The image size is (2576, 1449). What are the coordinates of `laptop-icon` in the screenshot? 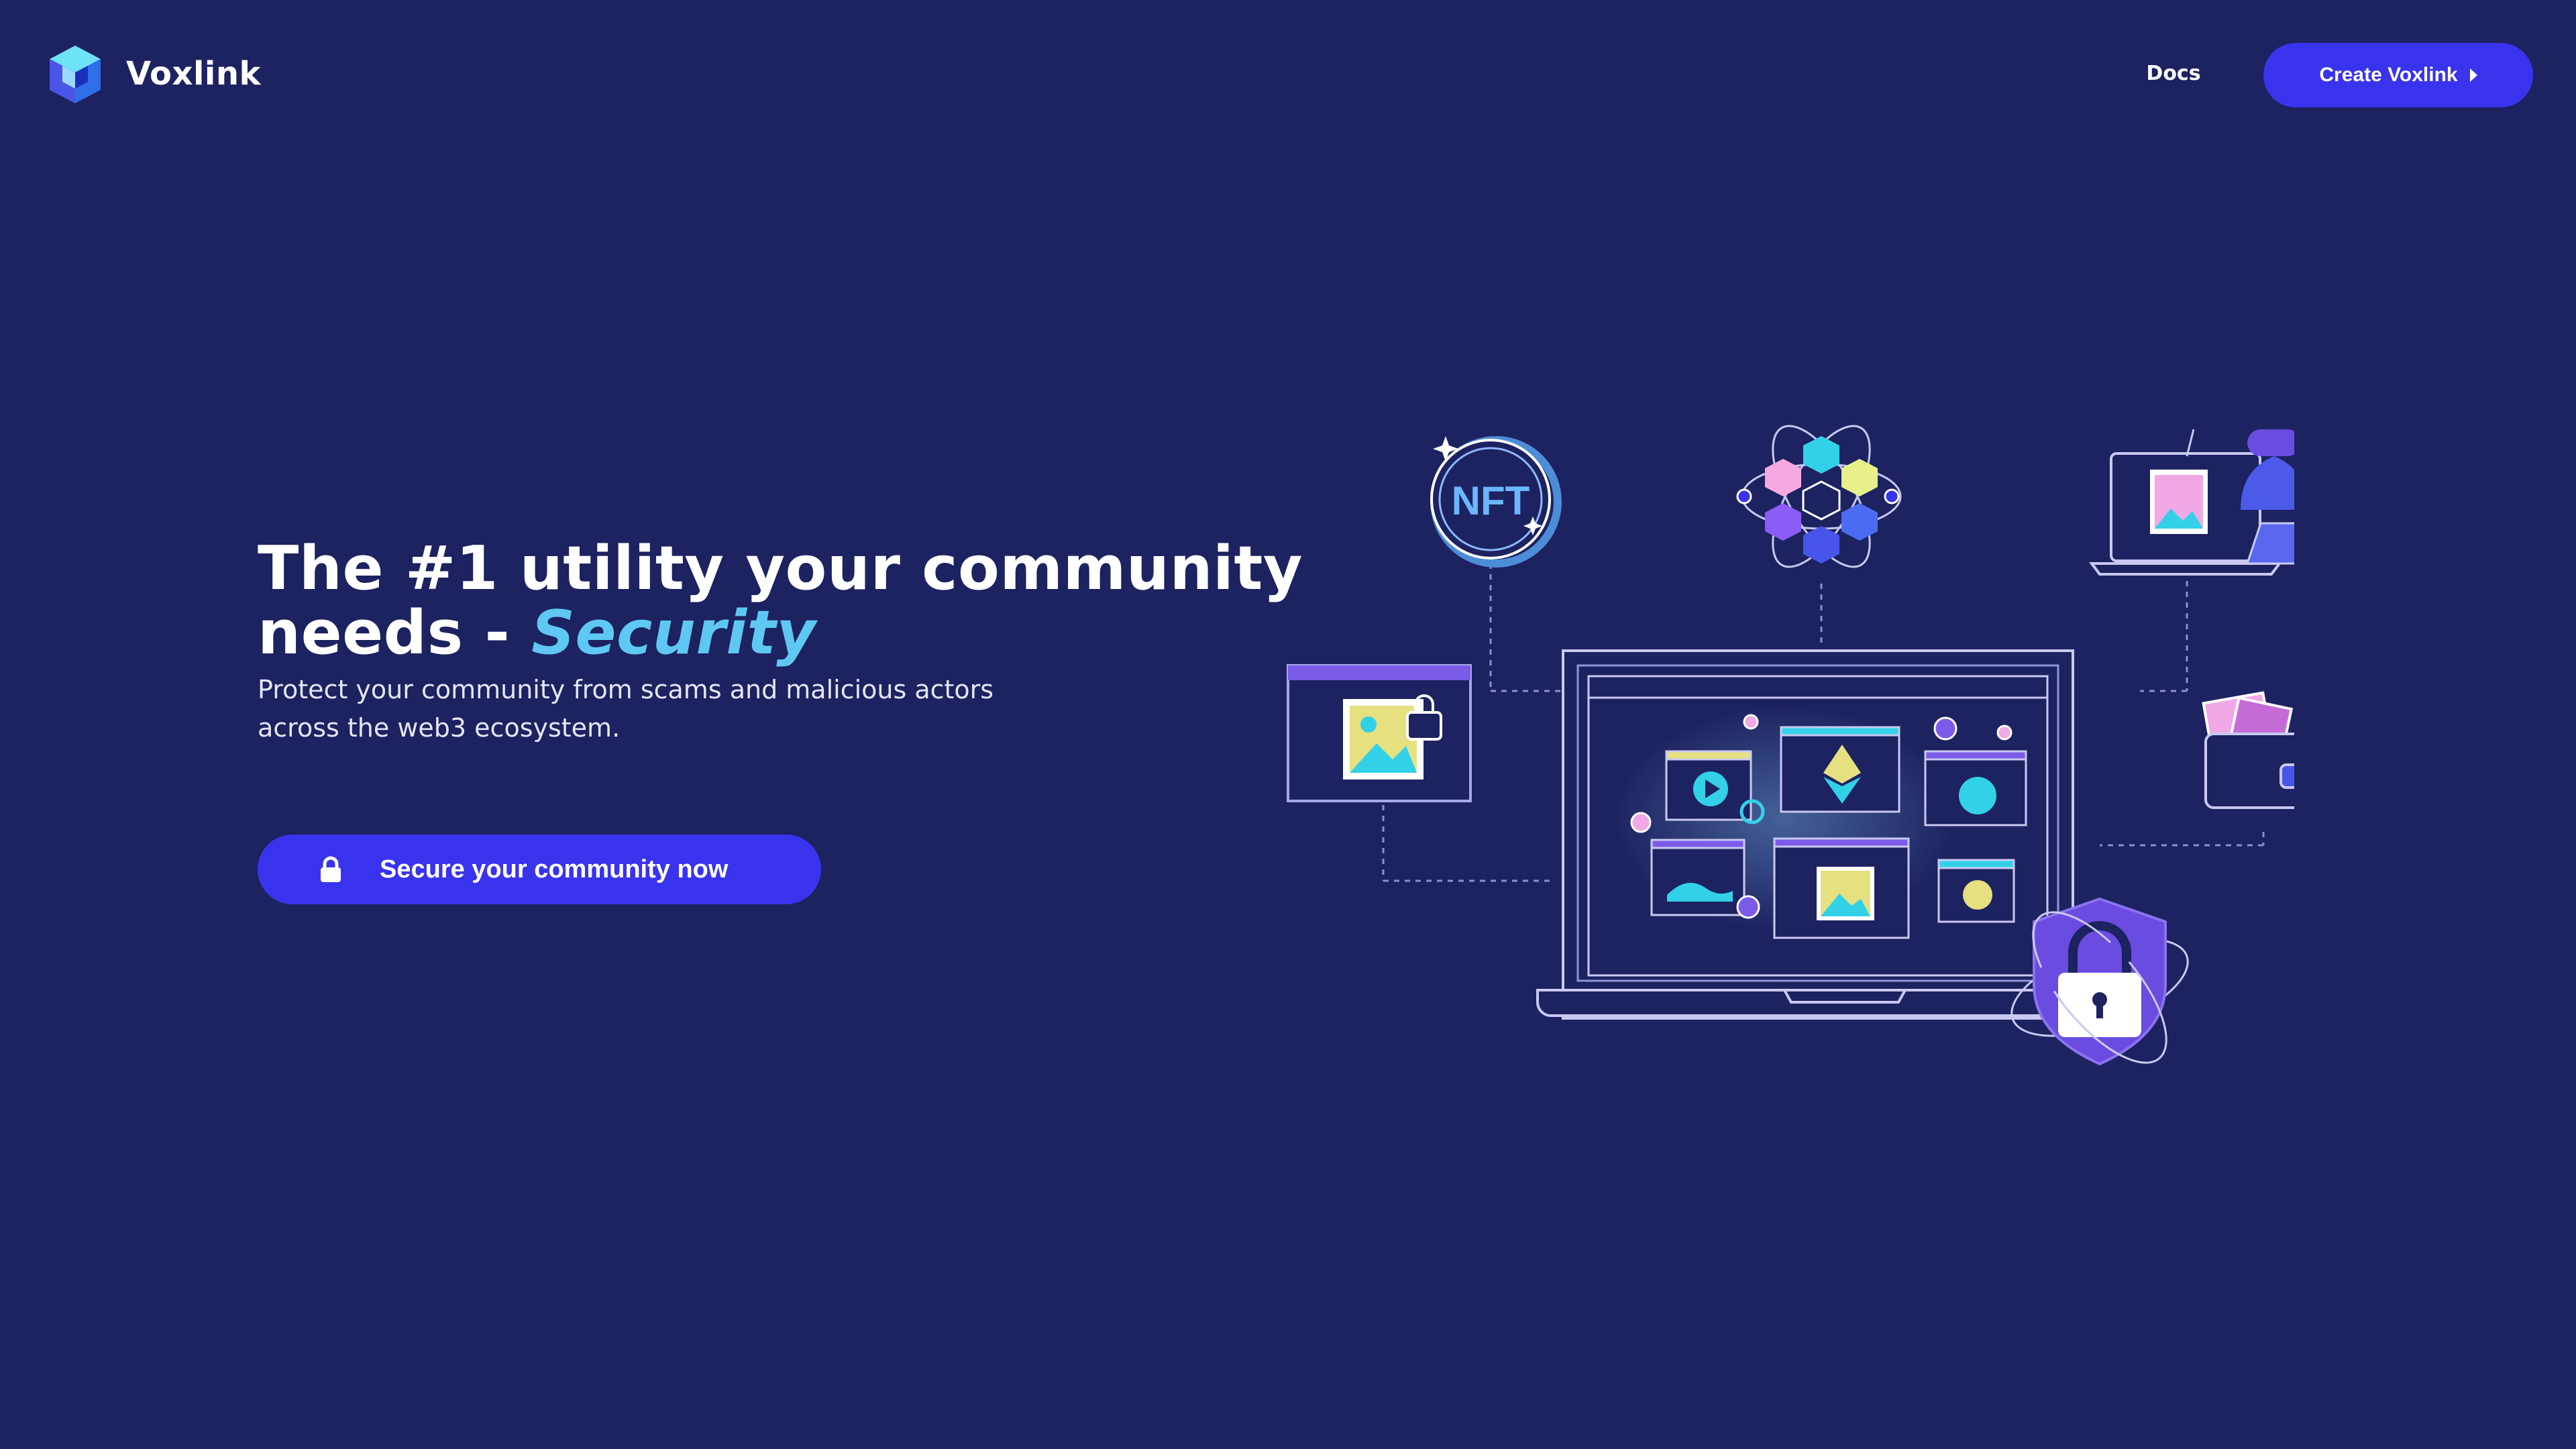 It's located at (1818, 834).